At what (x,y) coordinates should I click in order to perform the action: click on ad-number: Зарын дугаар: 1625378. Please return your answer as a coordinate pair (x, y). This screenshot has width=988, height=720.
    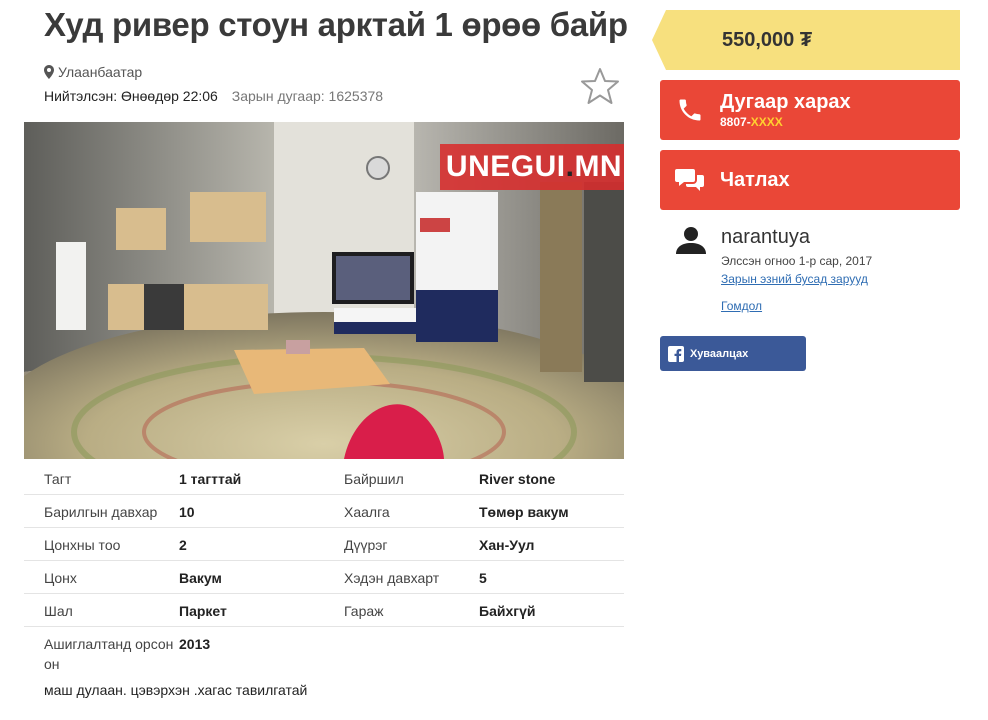
    Looking at the image, I should click on (307, 96).